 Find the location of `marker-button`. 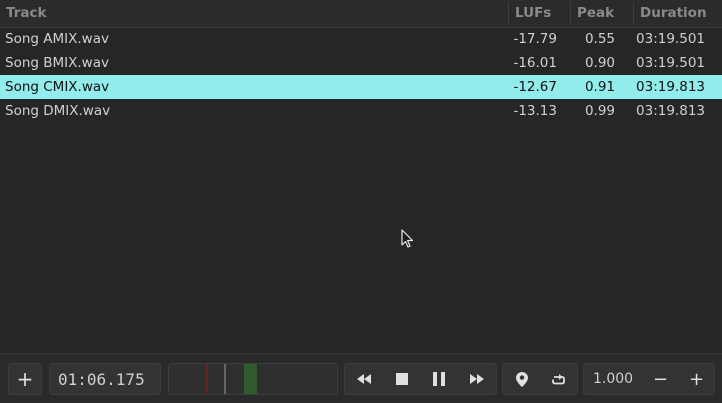

marker-button is located at coordinates (521, 379).